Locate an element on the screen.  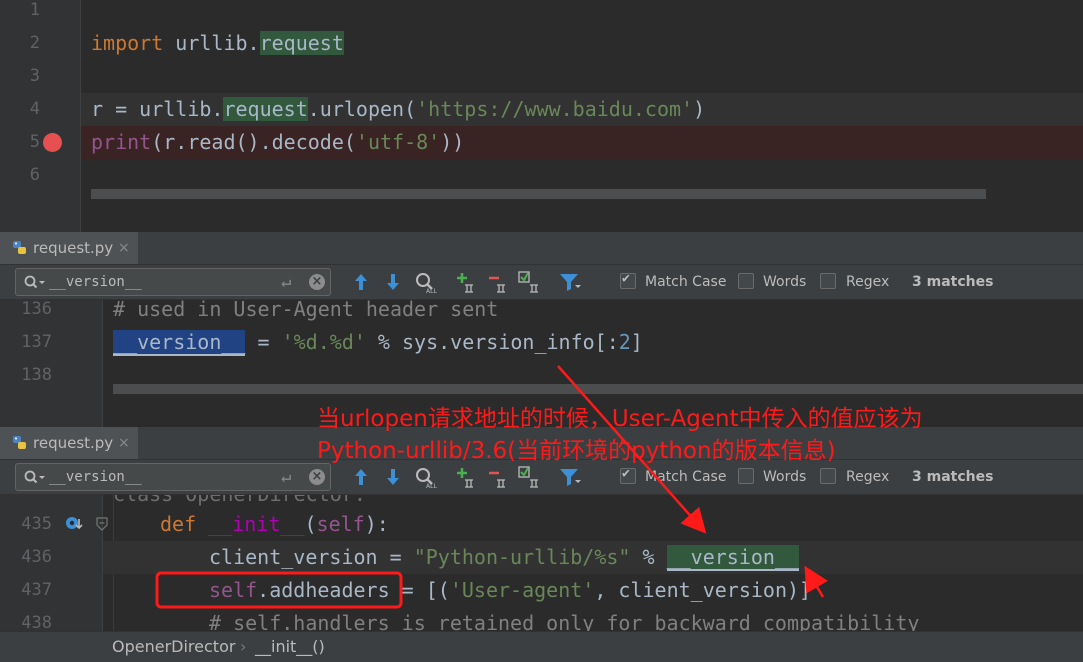
arrow-to-version-short is located at coordinates (816, 581).